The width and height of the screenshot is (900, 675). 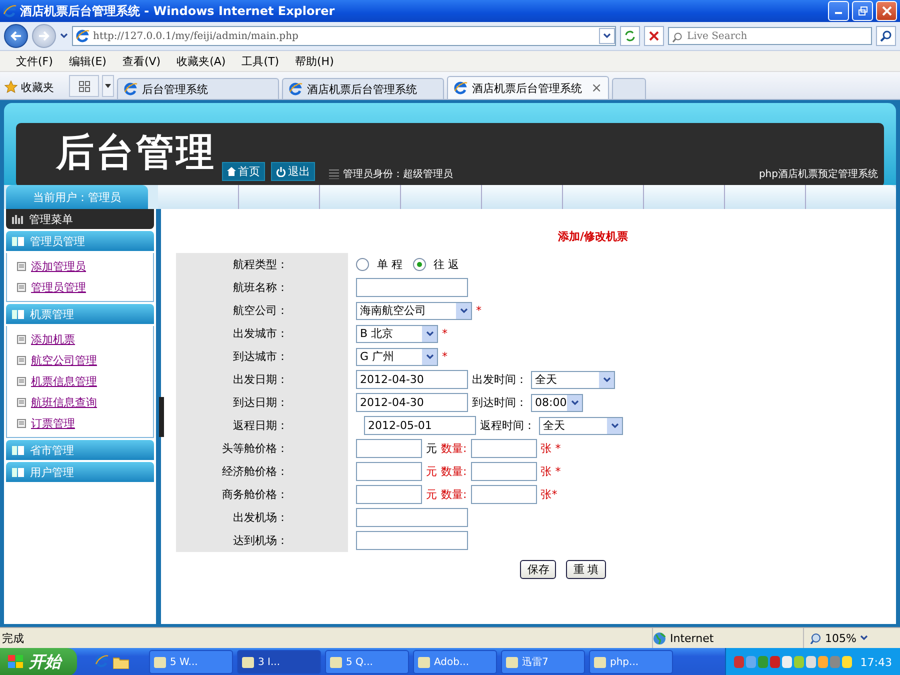 I want to click on quick-tabs-button, so click(x=84, y=86).